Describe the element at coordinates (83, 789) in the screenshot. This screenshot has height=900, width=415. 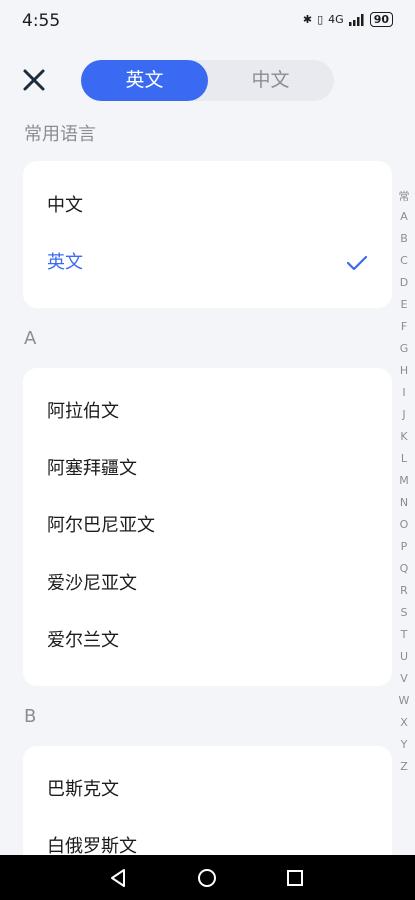
I see `list-item-label: 巴斯克文` at that location.